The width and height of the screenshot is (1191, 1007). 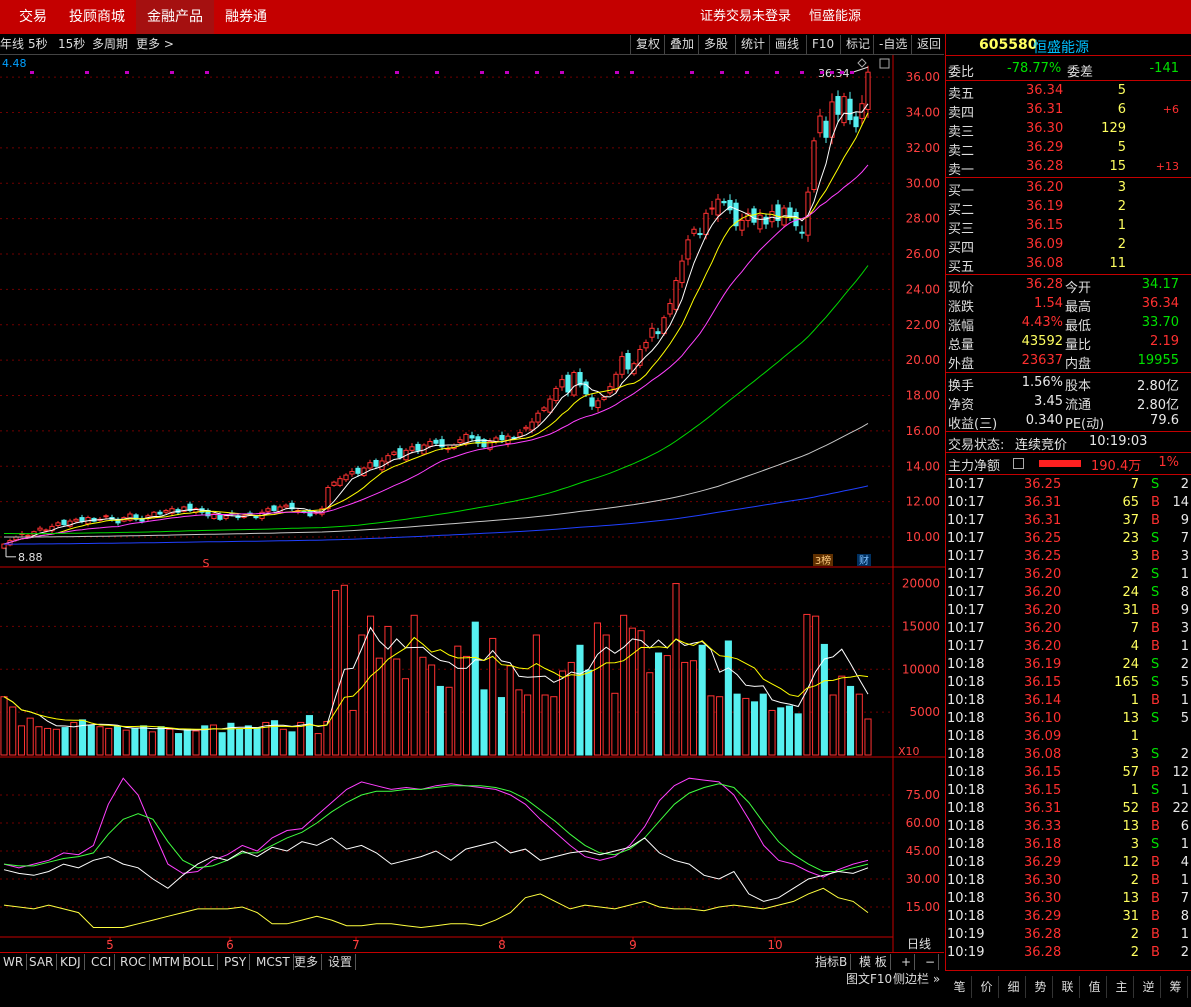 What do you see at coordinates (822, 44) in the screenshot?
I see `toolbar-button-5: F10` at bounding box center [822, 44].